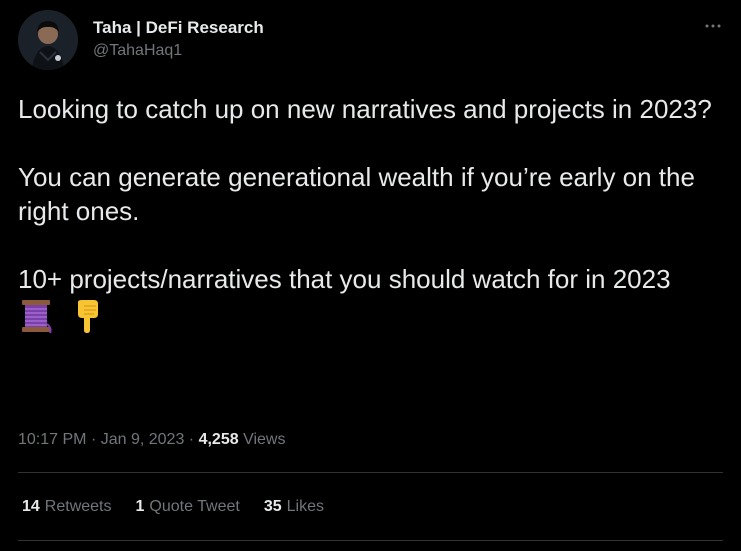 The width and height of the screenshot is (741, 551). What do you see at coordinates (272, 506) in the screenshot?
I see `likes-count: 35` at bounding box center [272, 506].